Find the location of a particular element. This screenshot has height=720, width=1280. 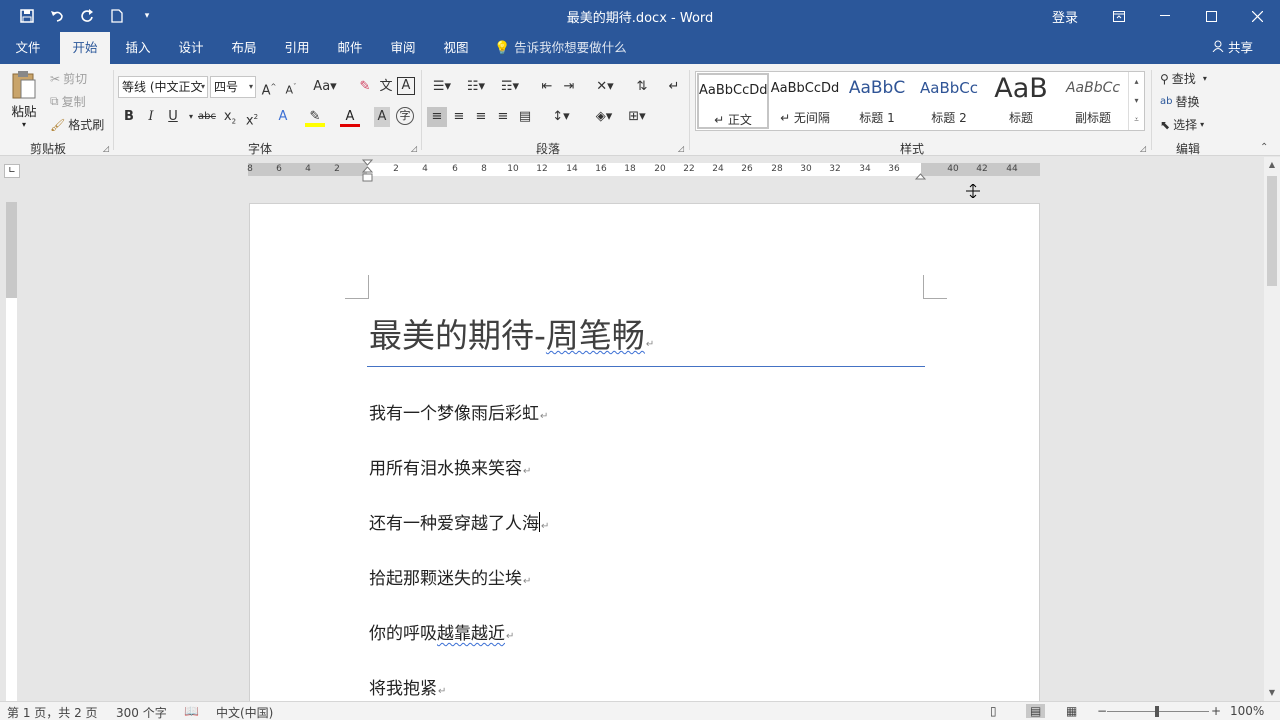

tab-review: 审阅 is located at coordinates (403, 48).